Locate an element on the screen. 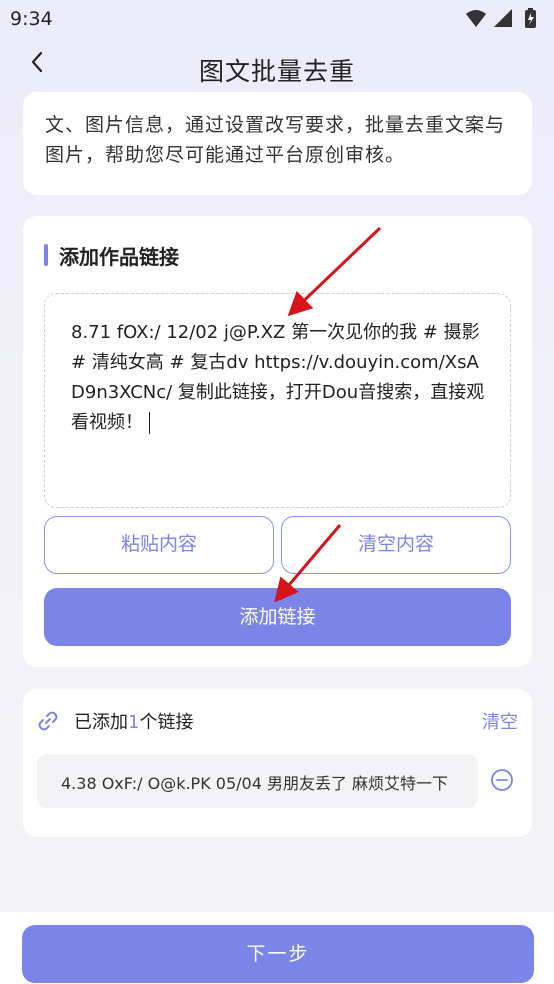  section-accent-bar is located at coordinates (46, 255).